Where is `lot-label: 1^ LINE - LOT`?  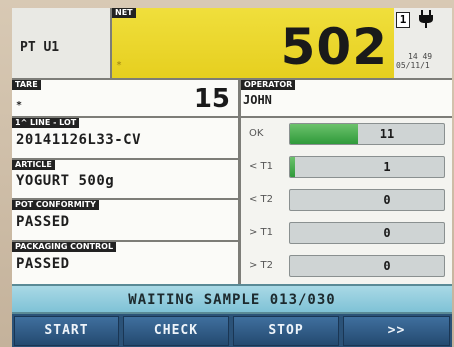 lot-label: 1^ LINE - LOT is located at coordinates (46, 123).